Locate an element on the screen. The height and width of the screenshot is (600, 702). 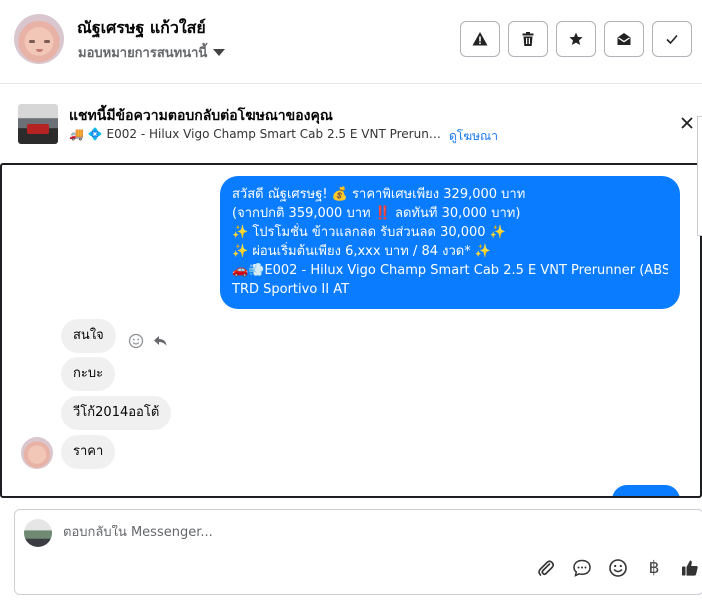
mark-unread-icon is located at coordinates (624, 39).